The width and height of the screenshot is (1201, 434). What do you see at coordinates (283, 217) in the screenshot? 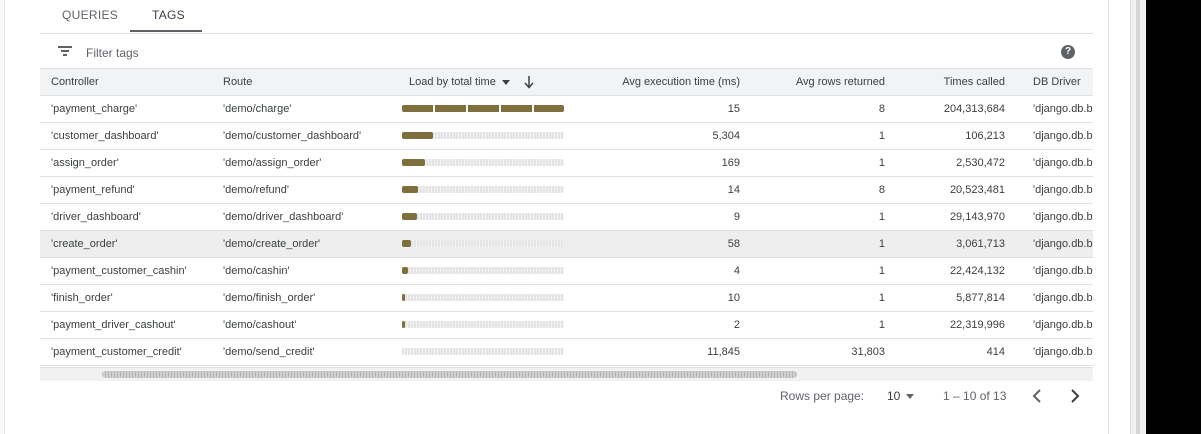
I see `route-cell: 'demo/driver_dashboard'` at bounding box center [283, 217].